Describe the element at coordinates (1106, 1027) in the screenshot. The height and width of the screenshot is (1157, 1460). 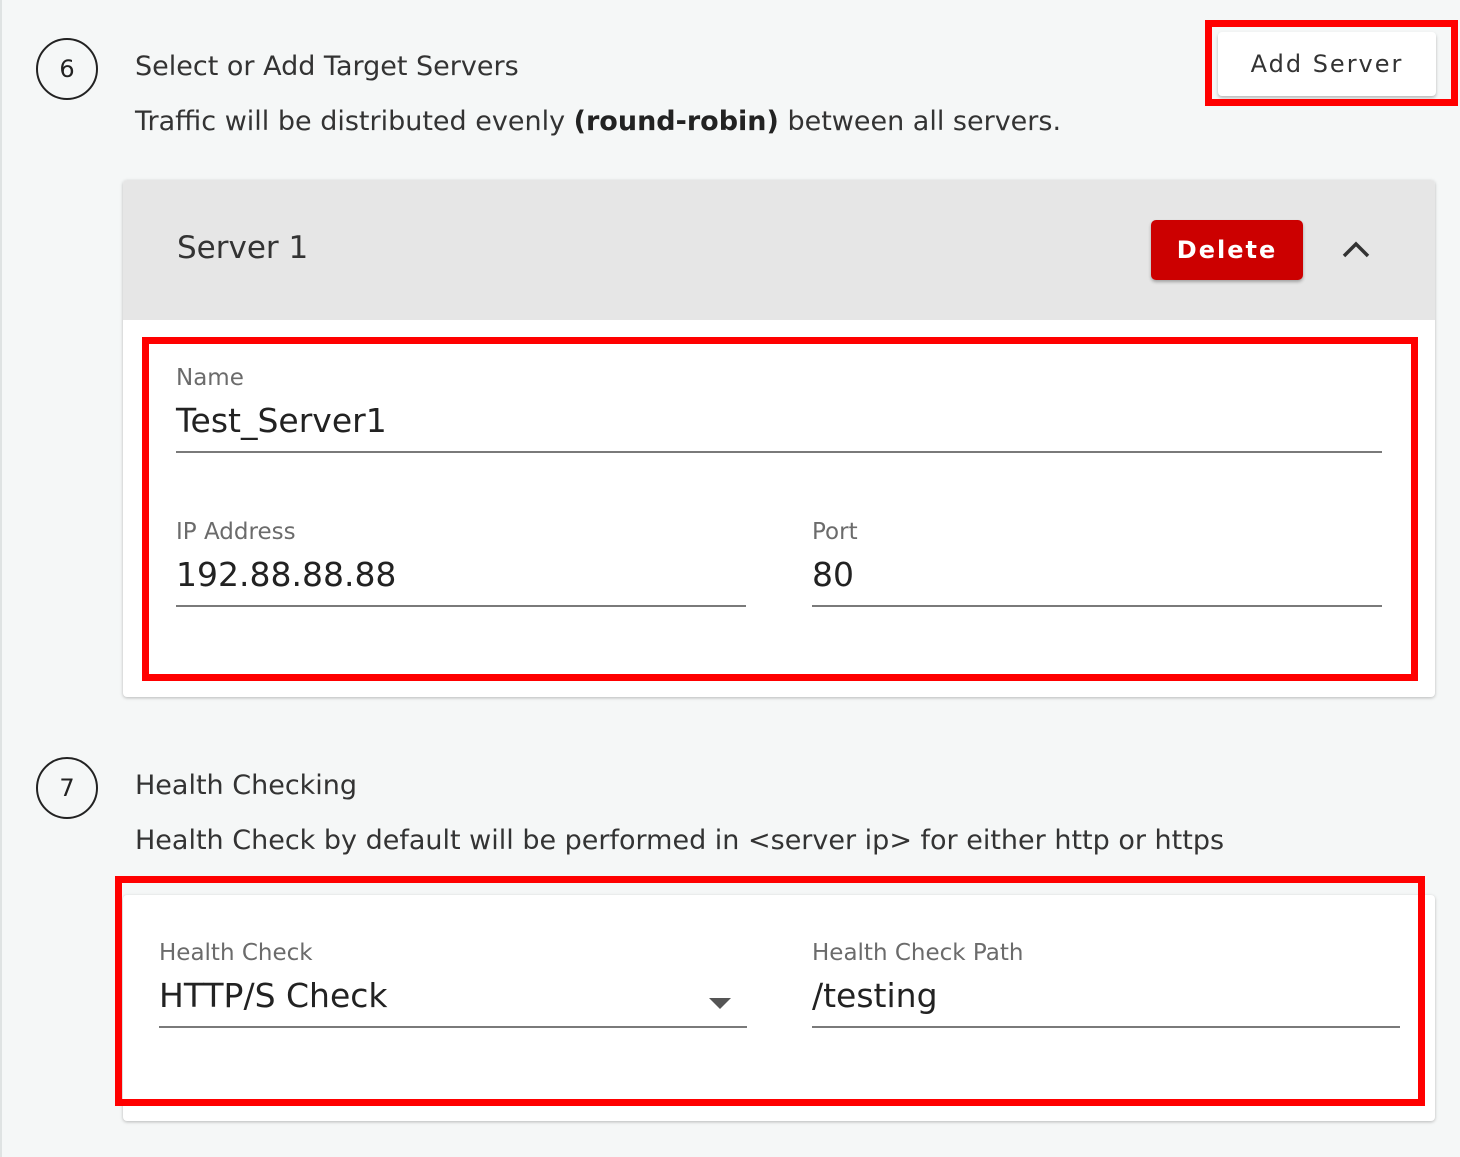
I see `health-check-path-underline` at that location.